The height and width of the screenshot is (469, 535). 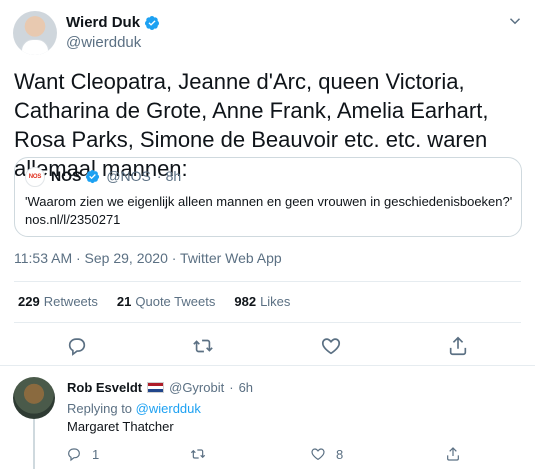 What do you see at coordinates (134, 408) in the screenshot?
I see `replying-to: Replying to @wierdduk` at bounding box center [134, 408].